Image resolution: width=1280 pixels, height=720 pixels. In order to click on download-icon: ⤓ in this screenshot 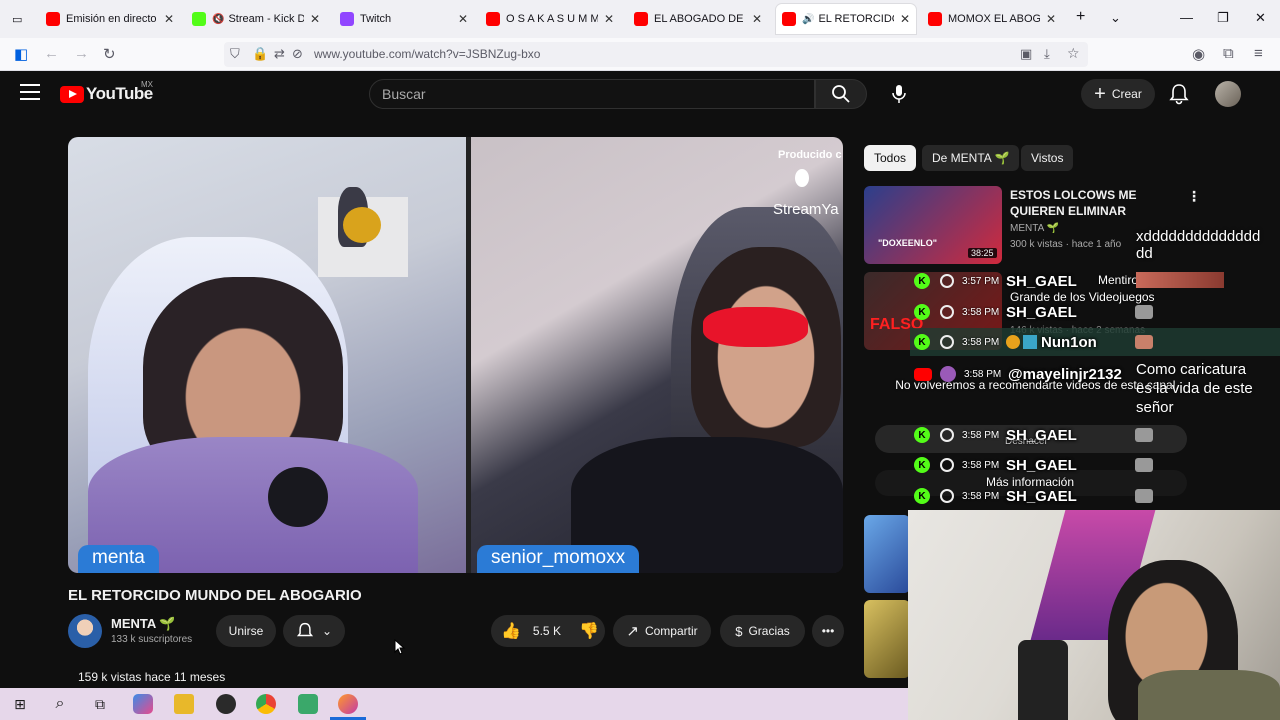, I will do `click(1047, 54)`.